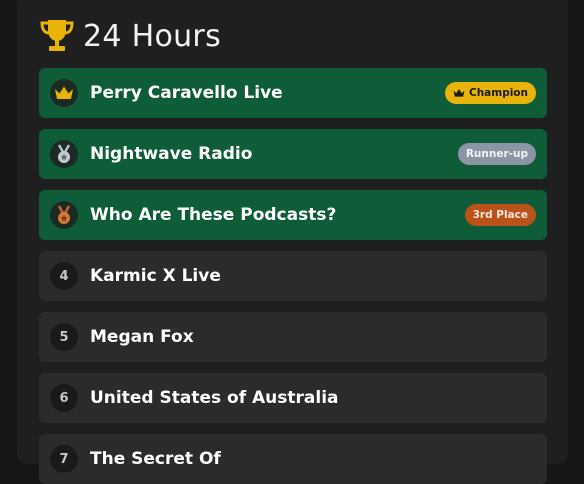  What do you see at coordinates (293, 93) in the screenshot?
I see `leaderboard-row: Perry Caravello Live Champion` at bounding box center [293, 93].